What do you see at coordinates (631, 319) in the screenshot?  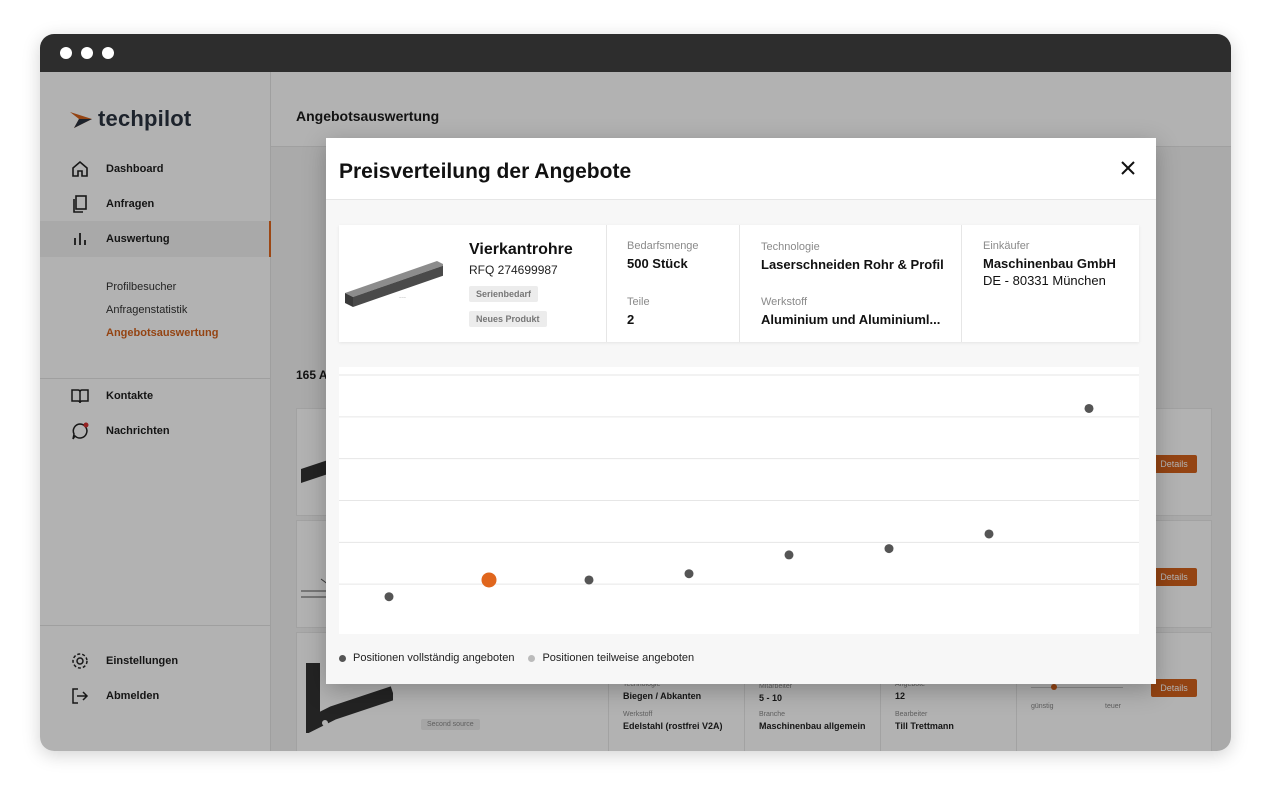 I see `parts-value: 2` at bounding box center [631, 319].